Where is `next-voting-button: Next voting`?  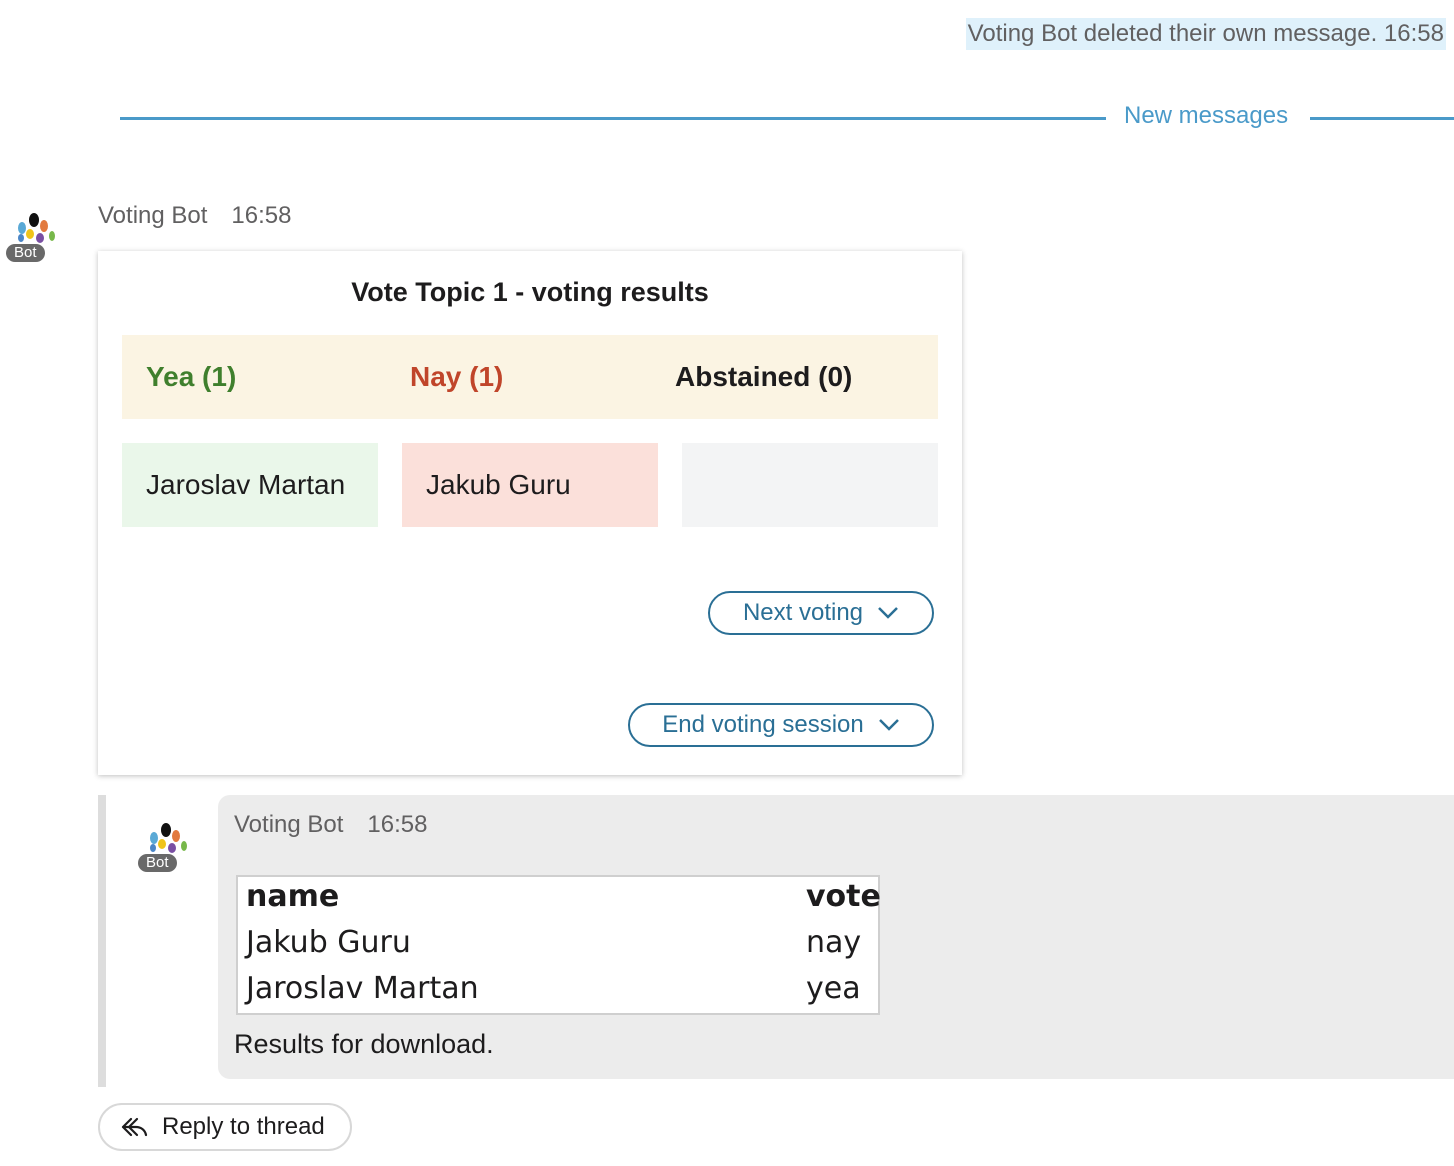
next-voting-button: Next voting is located at coordinates (821, 613).